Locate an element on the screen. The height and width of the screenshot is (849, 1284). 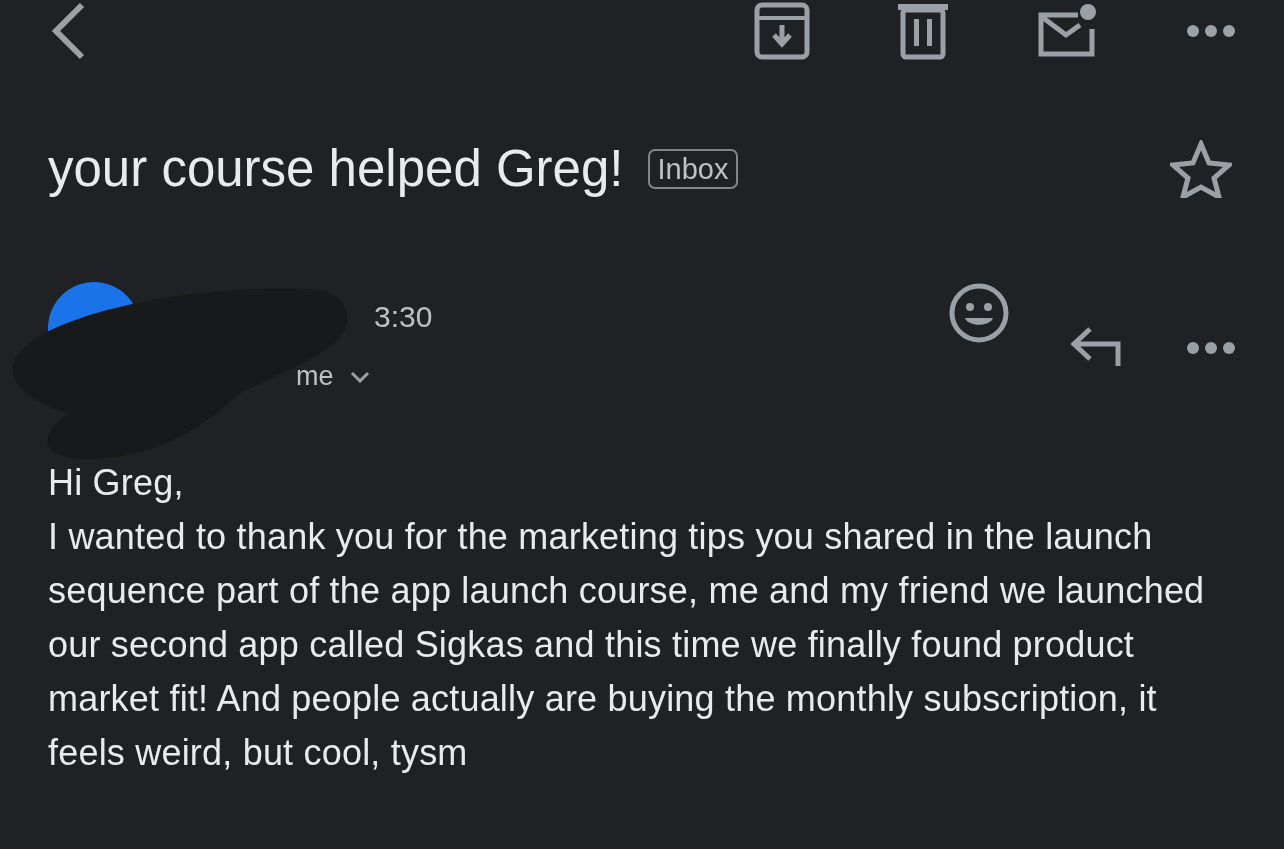
recipient-dropdown: me is located at coordinates (333, 376).